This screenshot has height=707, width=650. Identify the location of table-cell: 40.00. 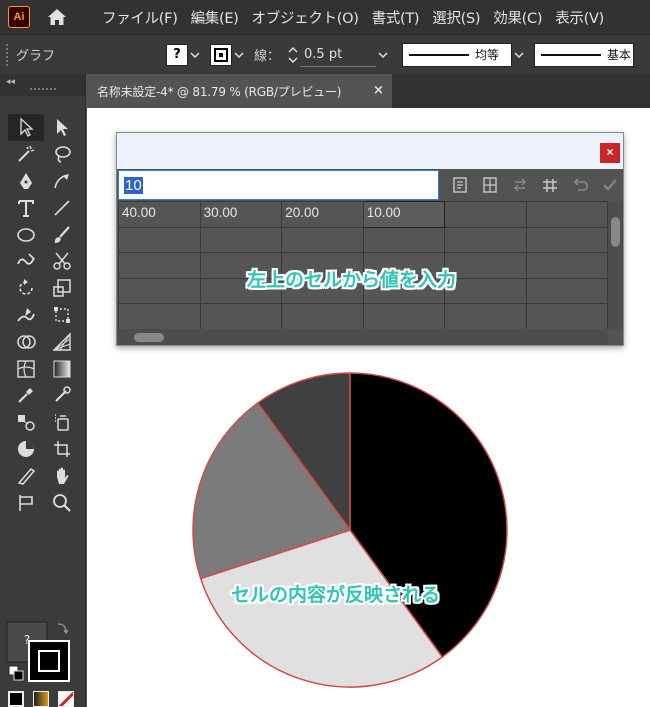
(159, 214).